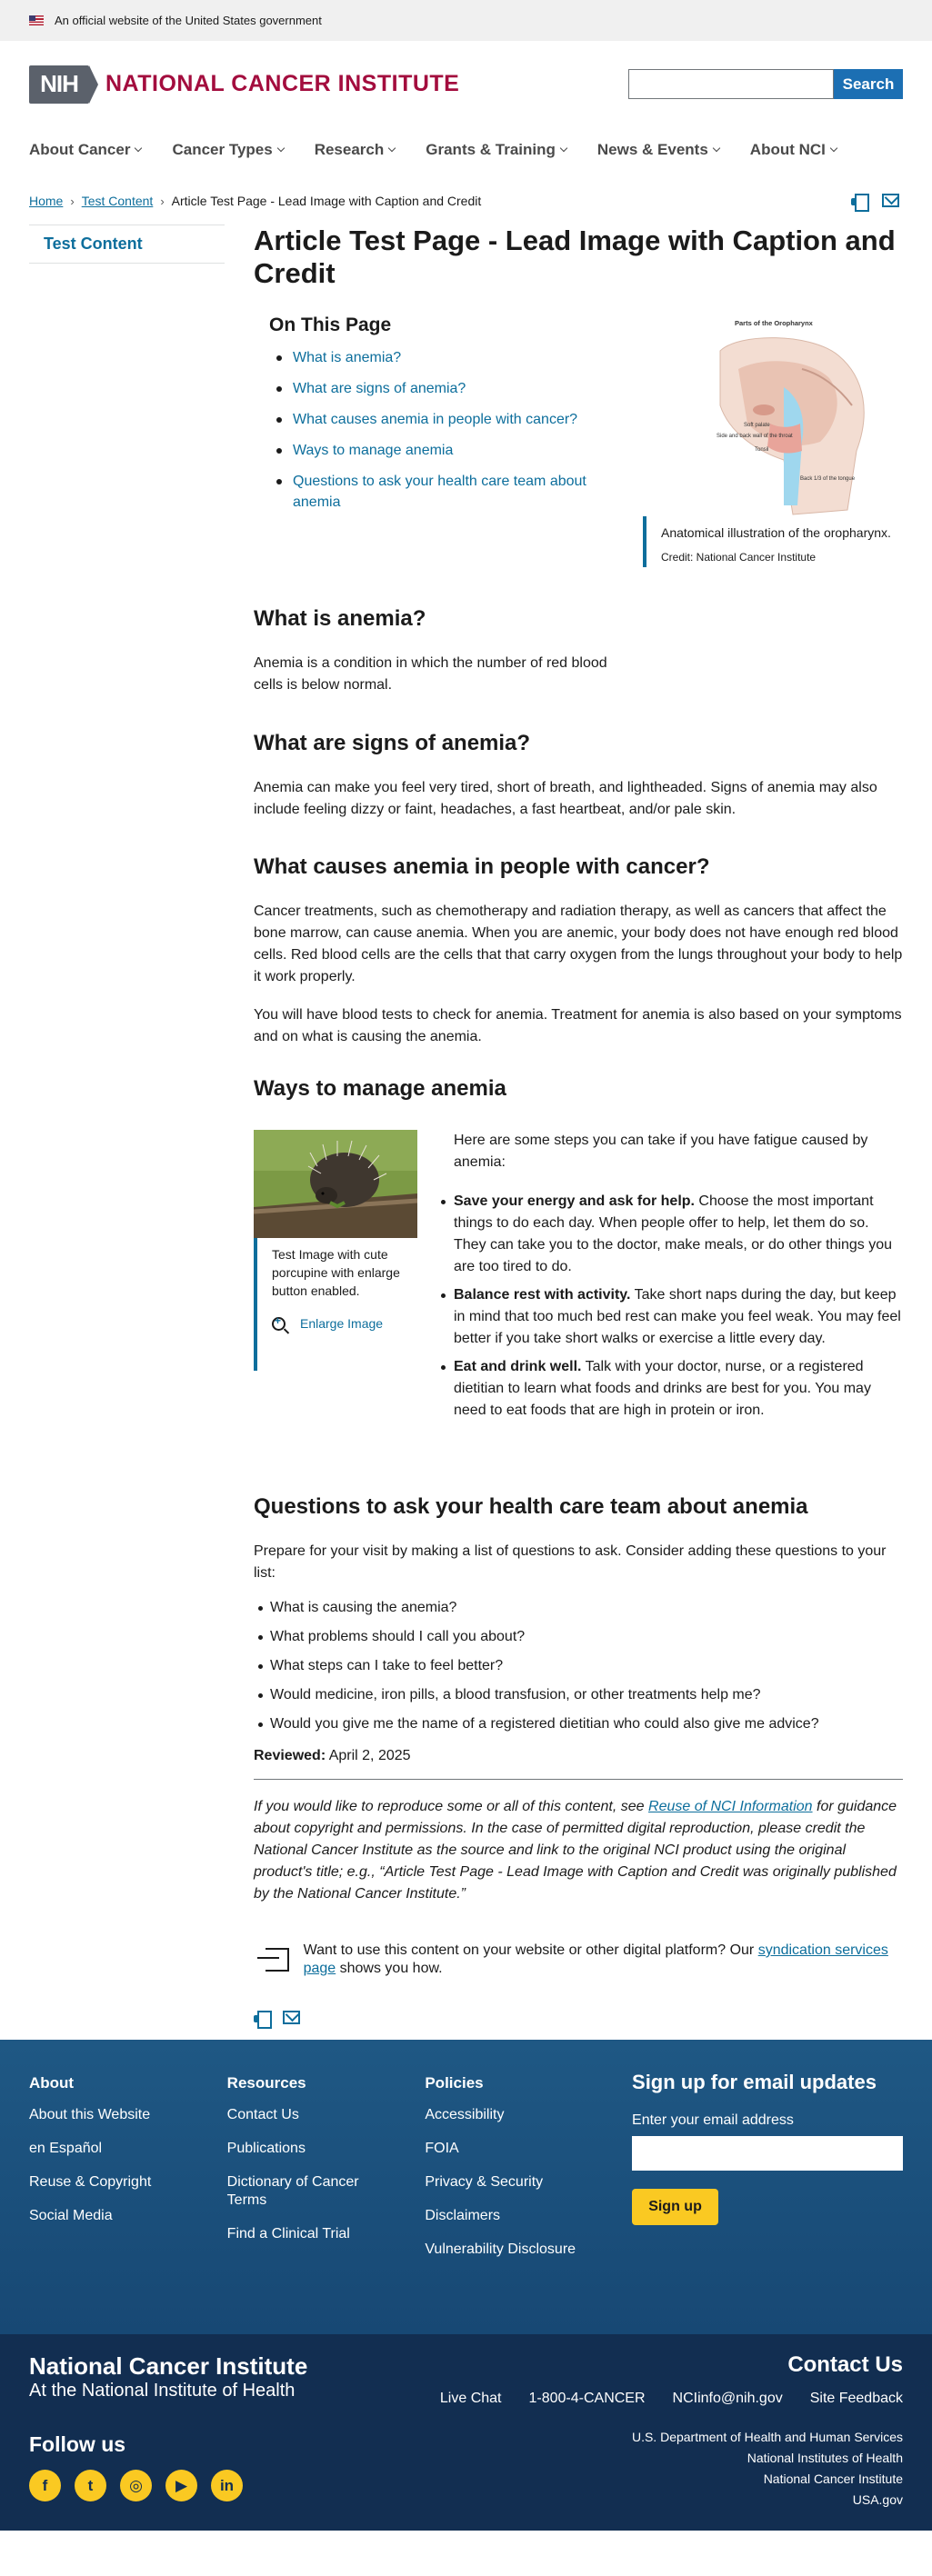 This screenshot has width=932, height=2576. What do you see at coordinates (181, 2485) in the screenshot?
I see `youtube-icon: ▶` at bounding box center [181, 2485].